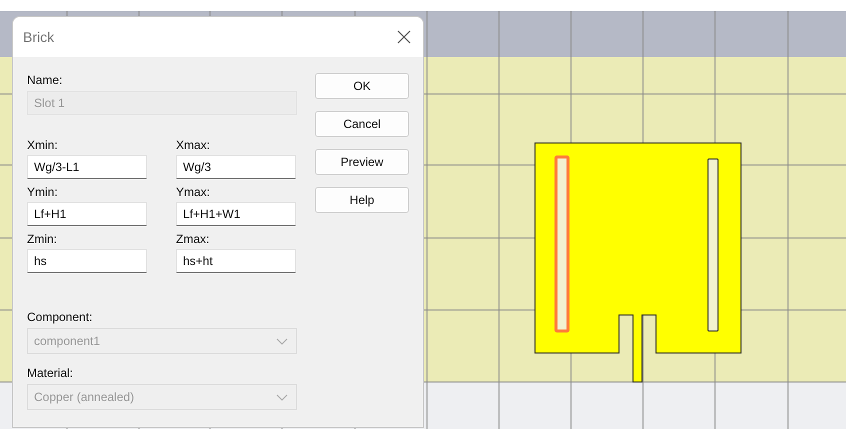 The height and width of the screenshot is (429, 846). Describe the element at coordinates (236, 261) in the screenshot. I see `input-field: hs+ht` at that location.